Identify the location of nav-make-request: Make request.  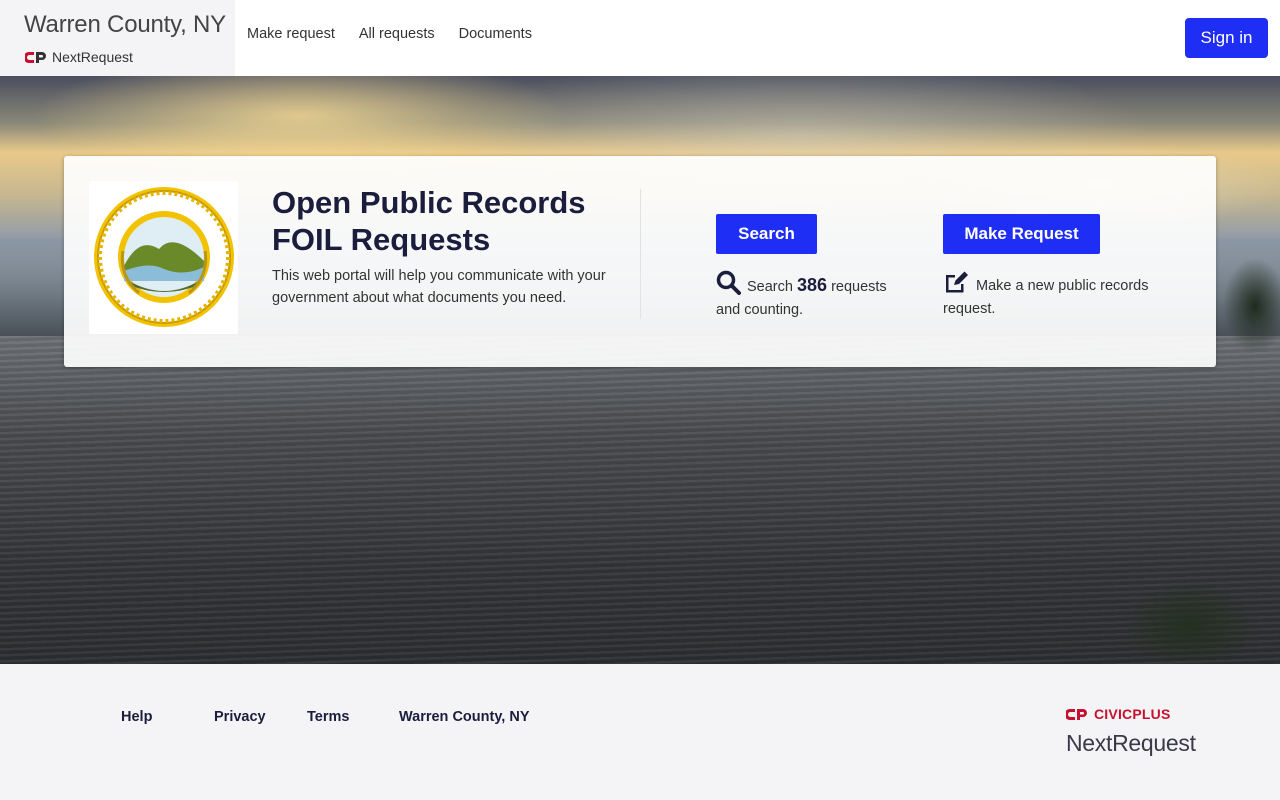
(291, 34).